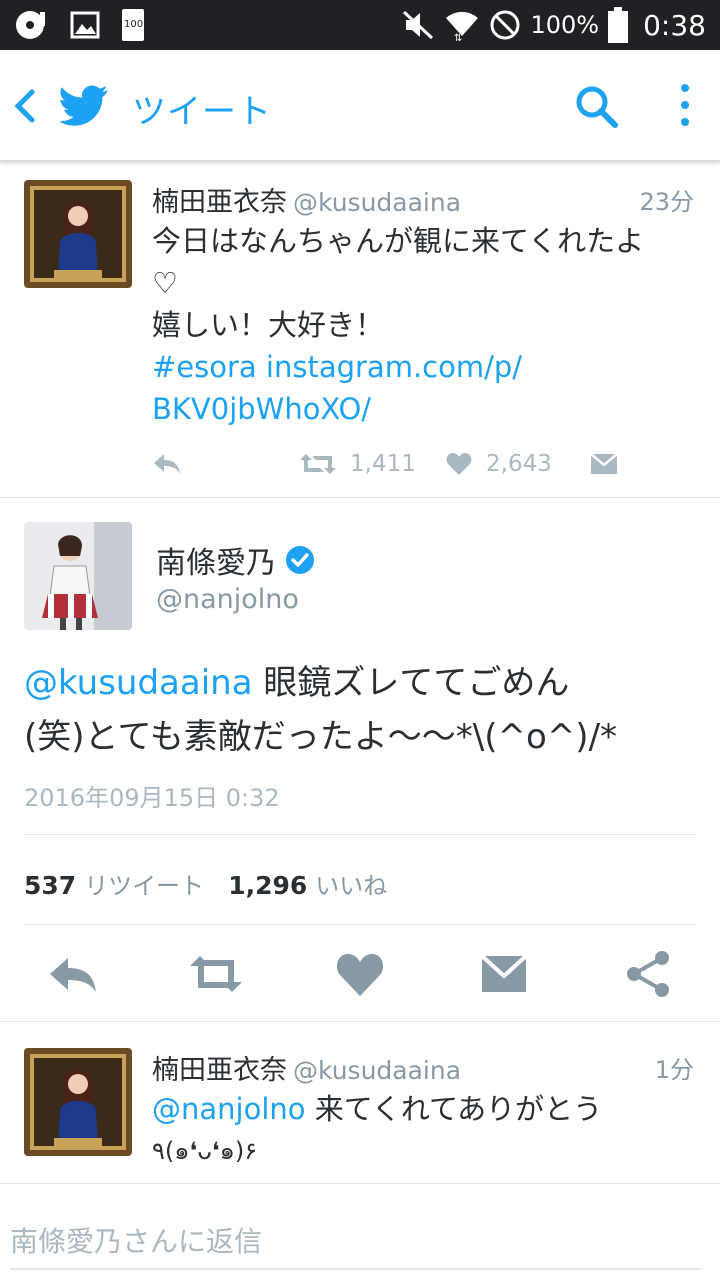  What do you see at coordinates (165, 283) in the screenshot?
I see `tweet-line: ♡` at bounding box center [165, 283].